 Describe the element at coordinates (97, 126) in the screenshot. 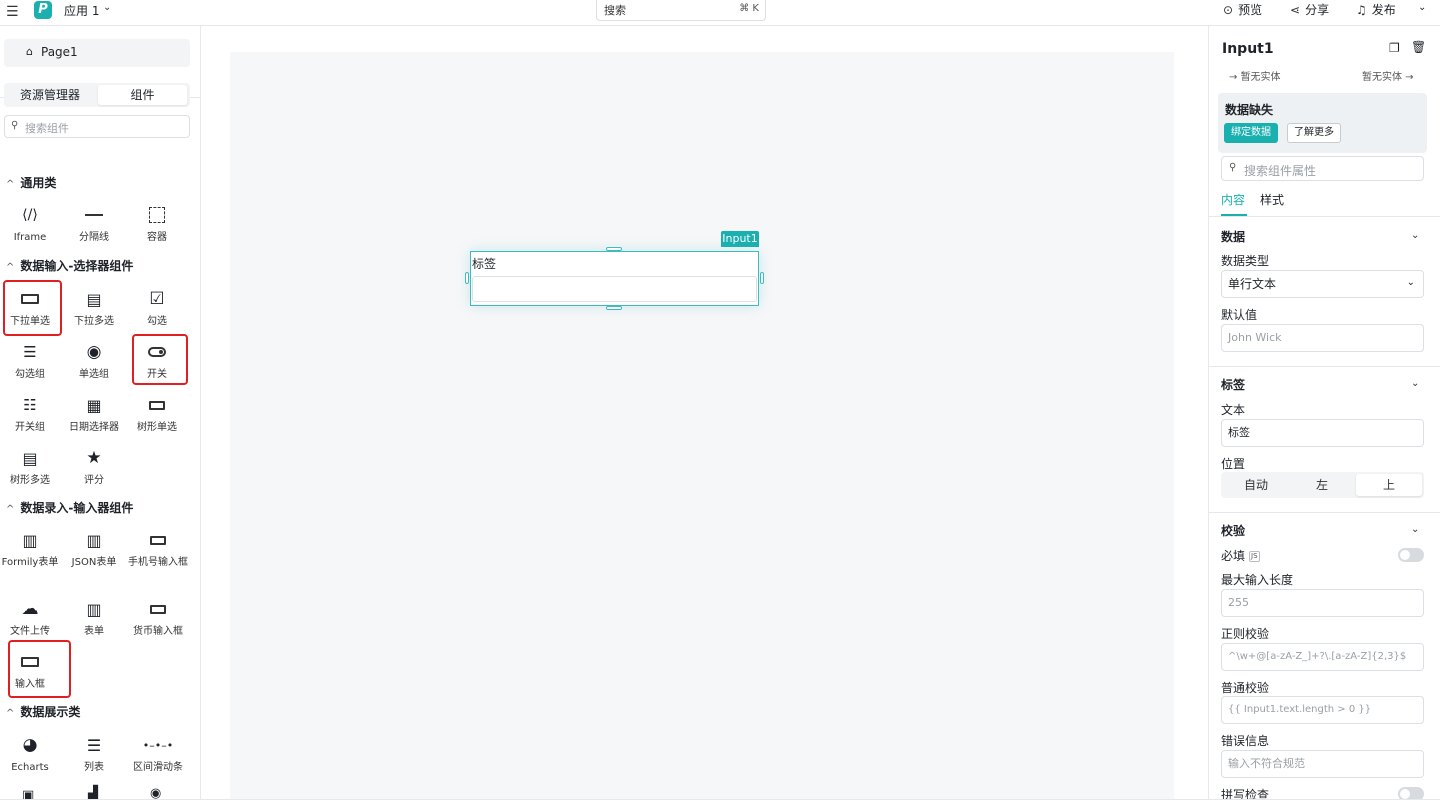

I see `component-search-input: ⚲ 搜索组件` at that location.